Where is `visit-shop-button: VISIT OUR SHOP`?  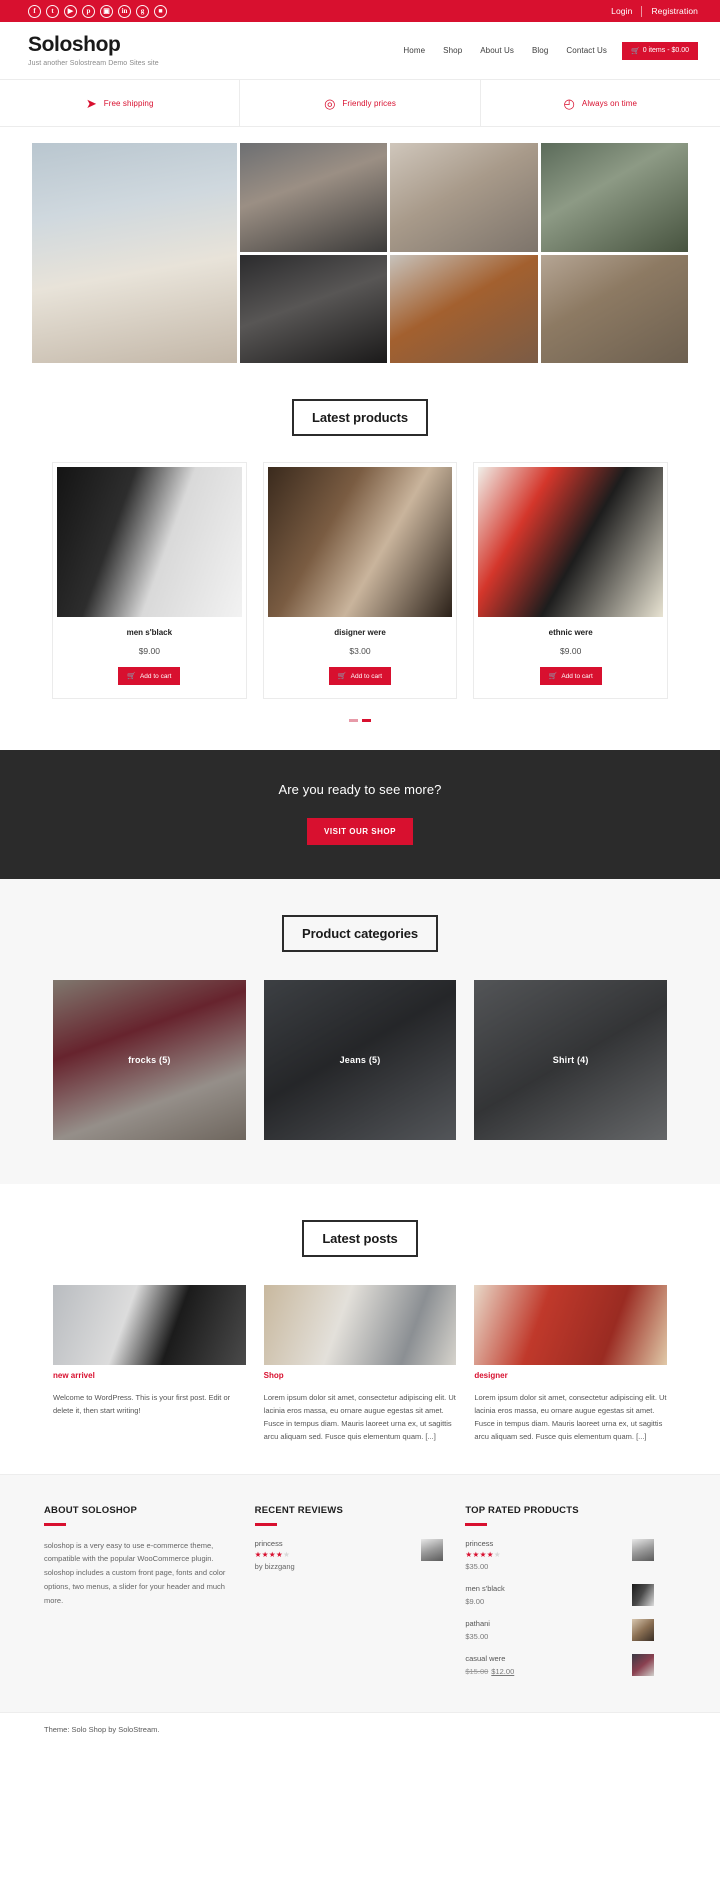 visit-shop-button: VISIT OUR SHOP is located at coordinates (360, 831).